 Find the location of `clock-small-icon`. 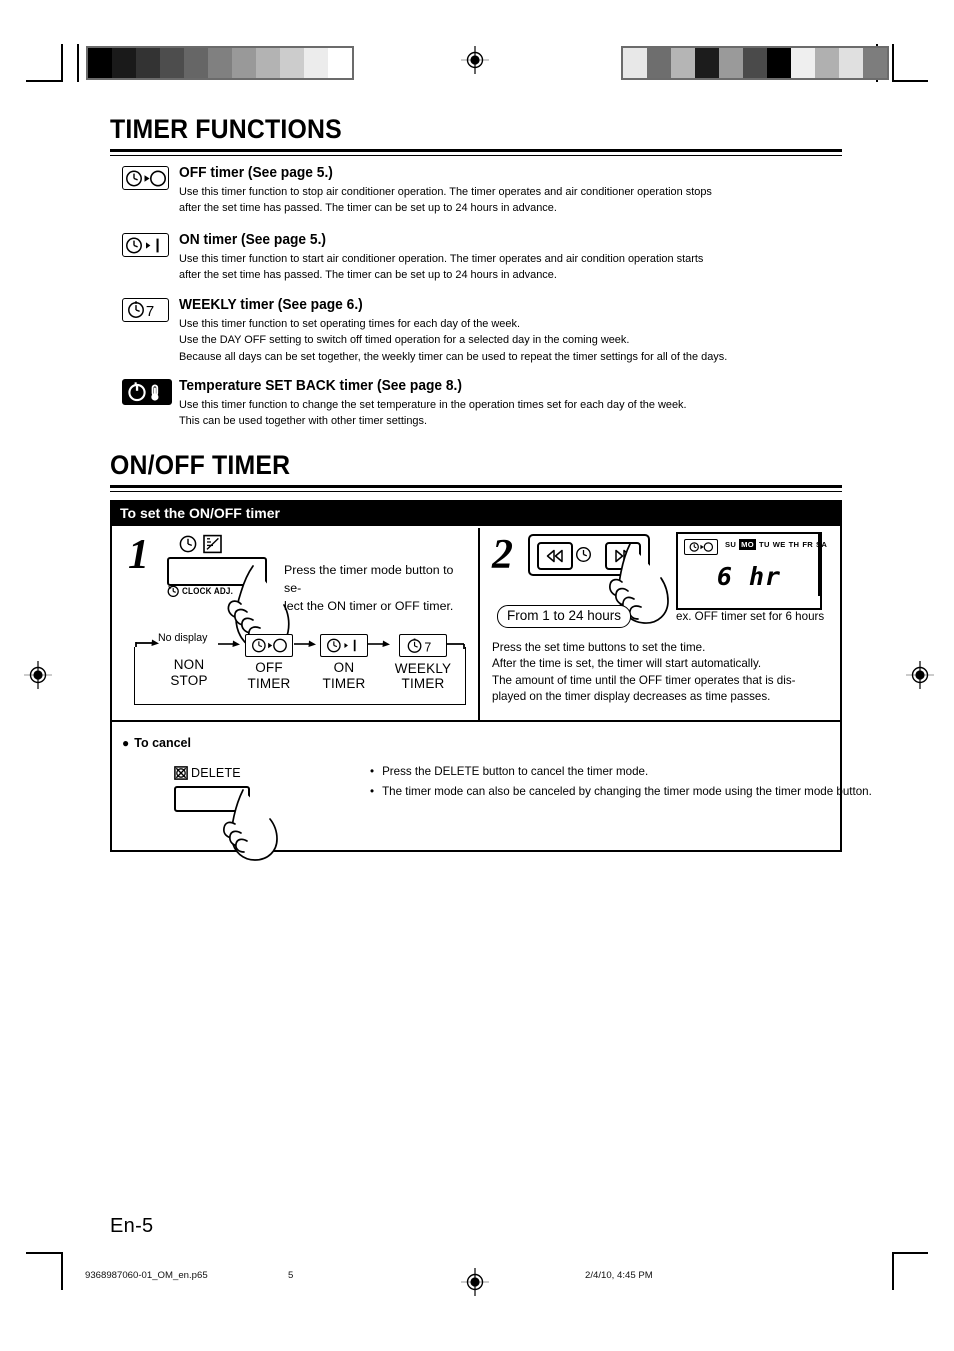

clock-small-icon is located at coordinates (173, 591).